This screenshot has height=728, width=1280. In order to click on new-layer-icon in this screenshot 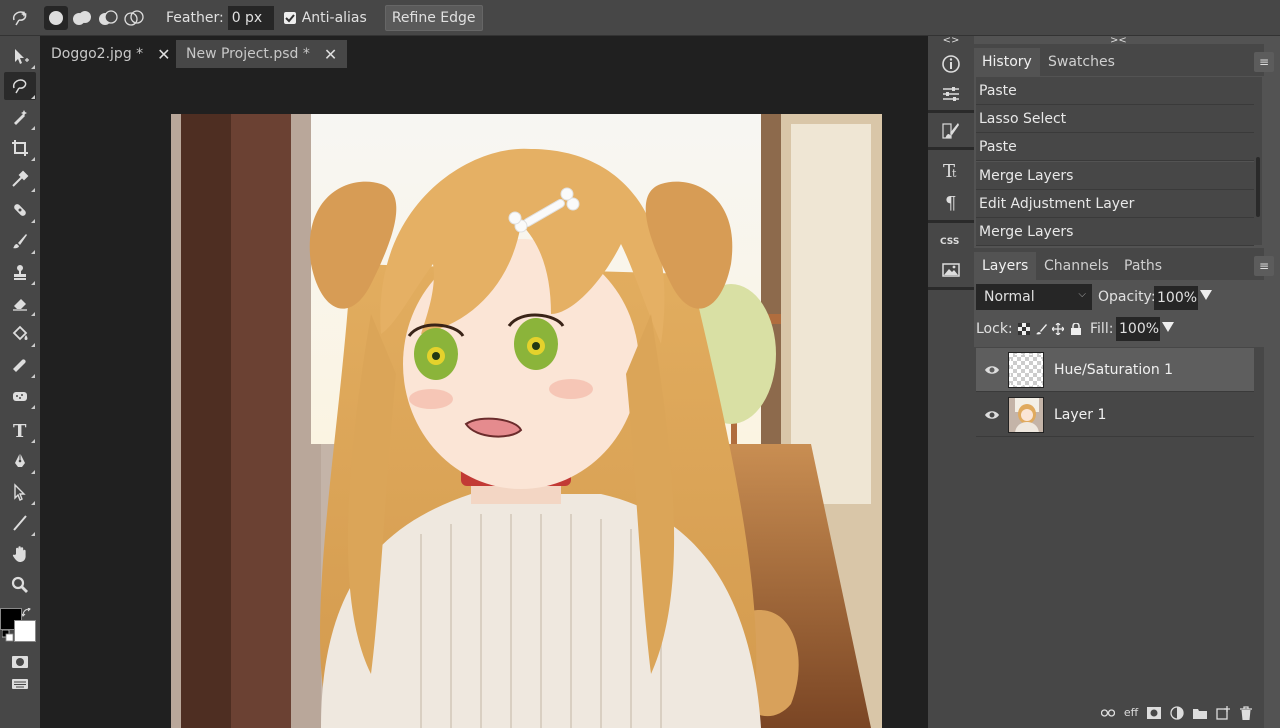, I will do `click(1223, 713)`.